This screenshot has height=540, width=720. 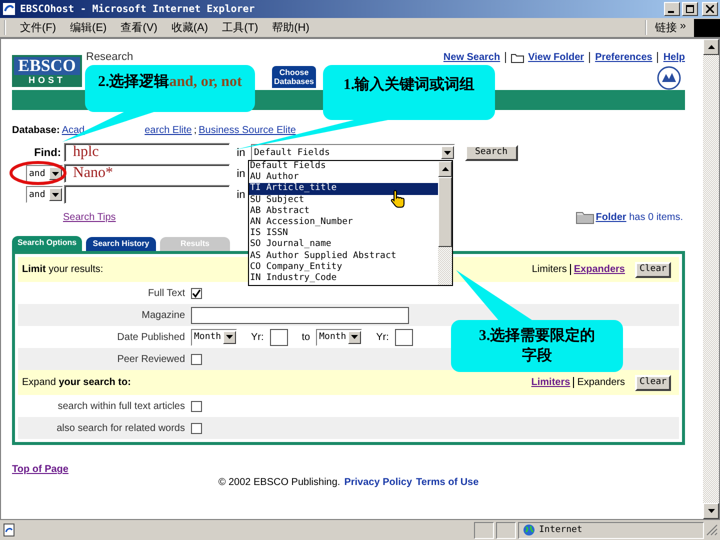 I want to click on hand-pointer-icon, so click(x=398, y=199).